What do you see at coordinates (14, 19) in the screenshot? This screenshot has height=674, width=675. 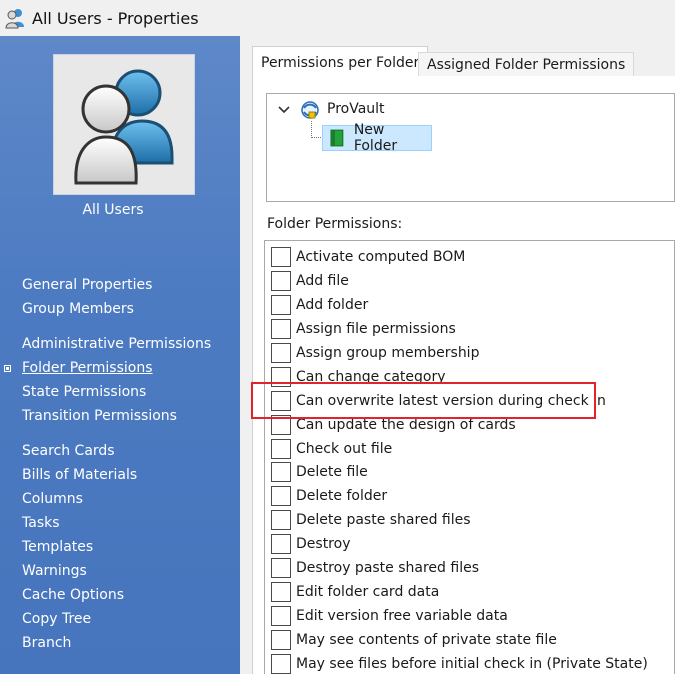 I see `users-group-icon` at bounding box center [14, 19].